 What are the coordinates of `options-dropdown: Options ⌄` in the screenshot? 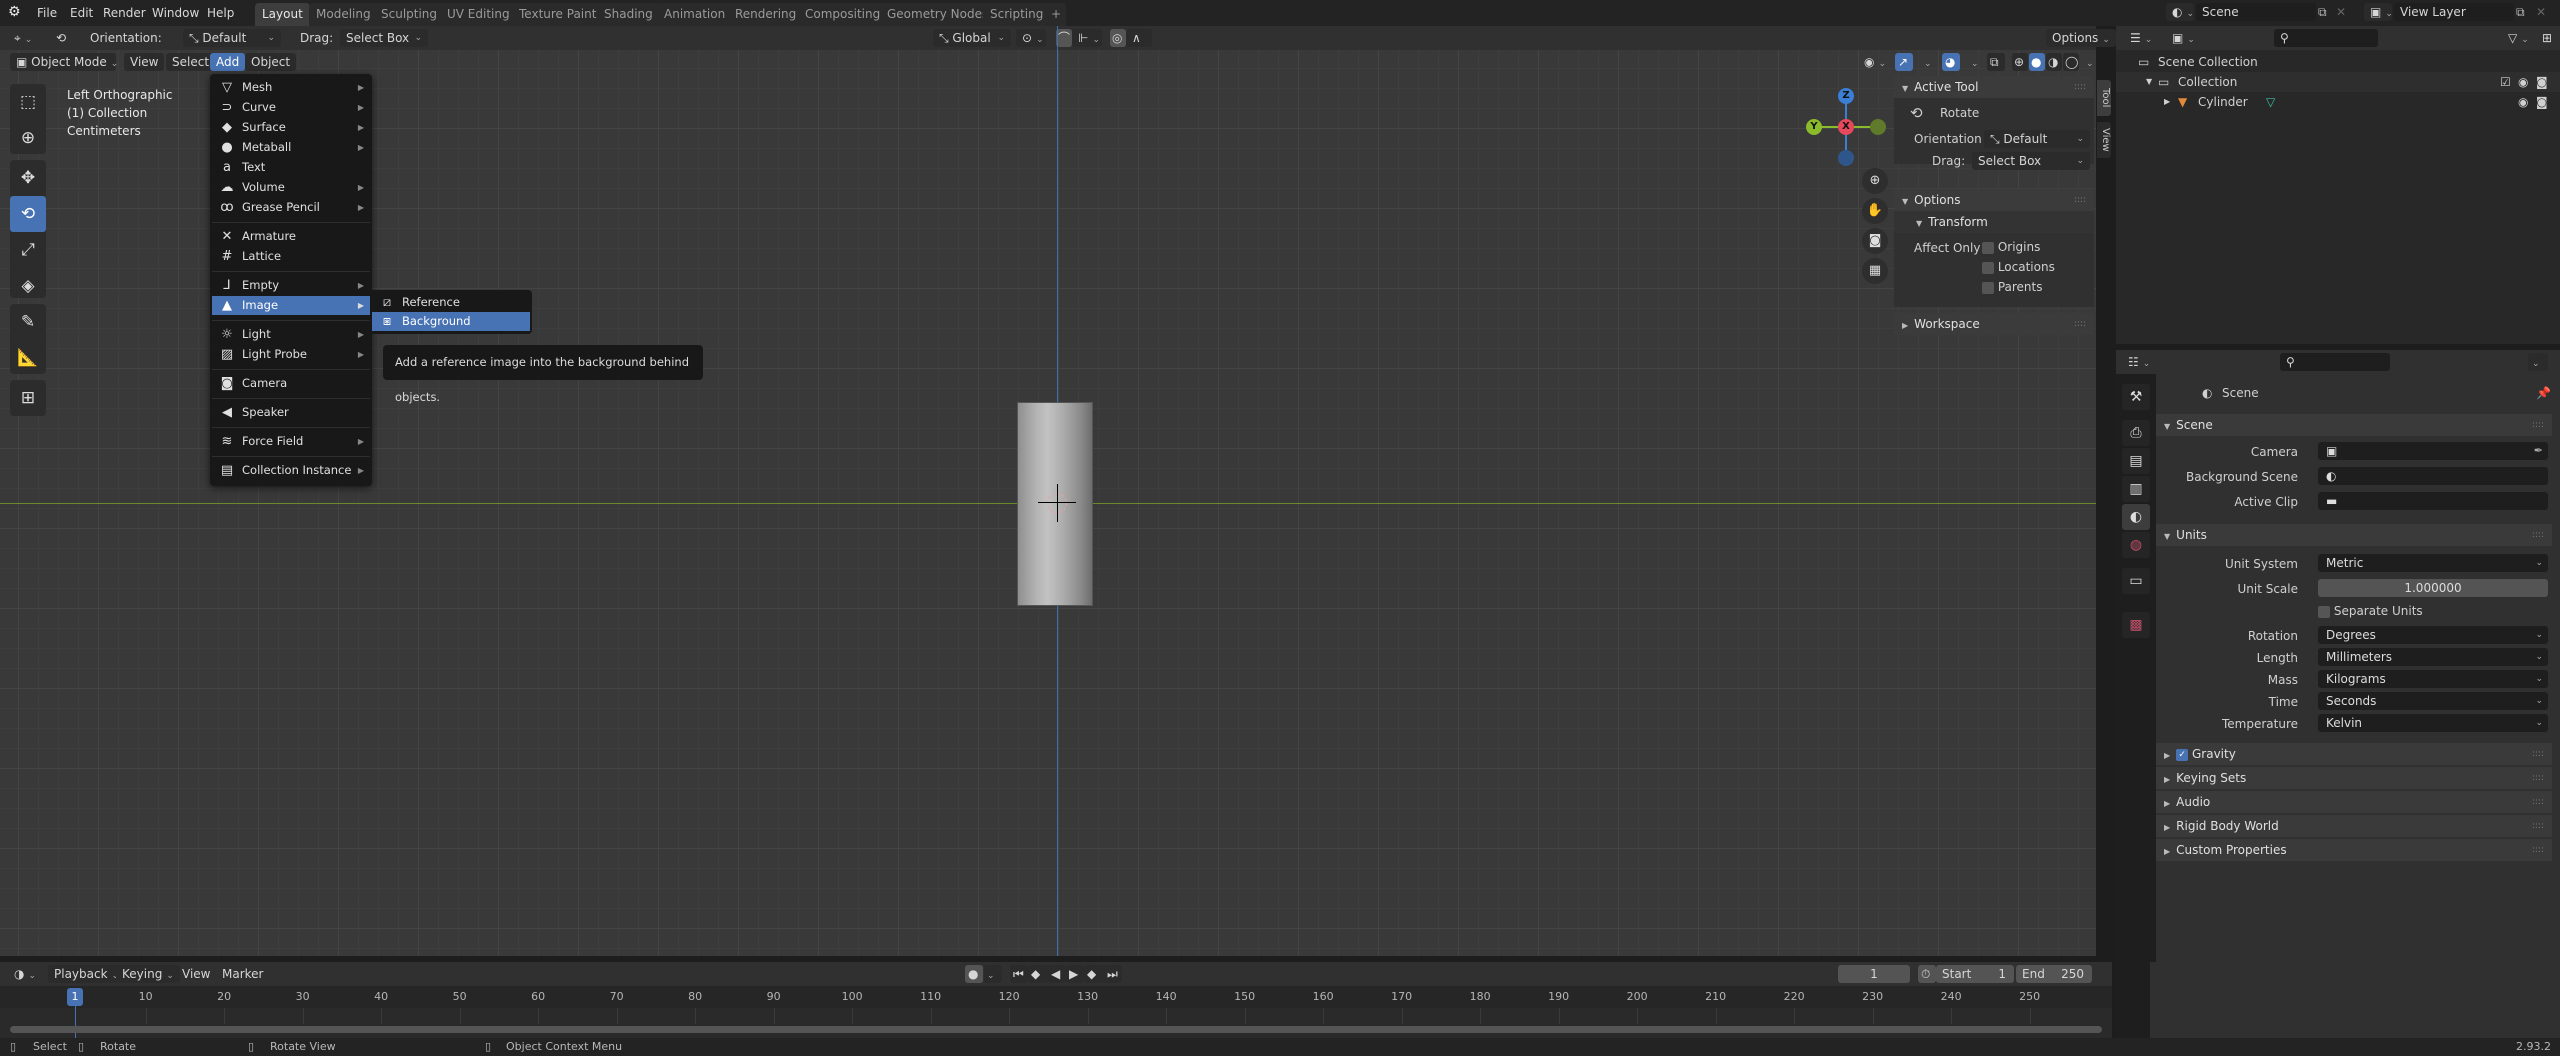 It's located at (2081, 38).